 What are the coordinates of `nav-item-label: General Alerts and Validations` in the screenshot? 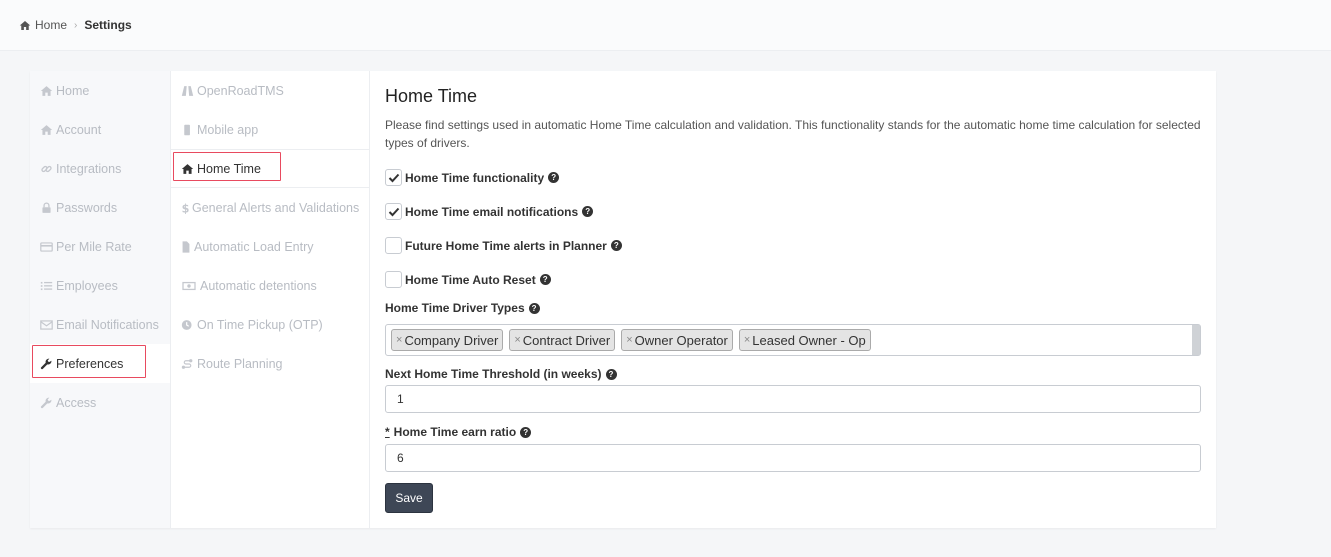 It's located at (276, 207).